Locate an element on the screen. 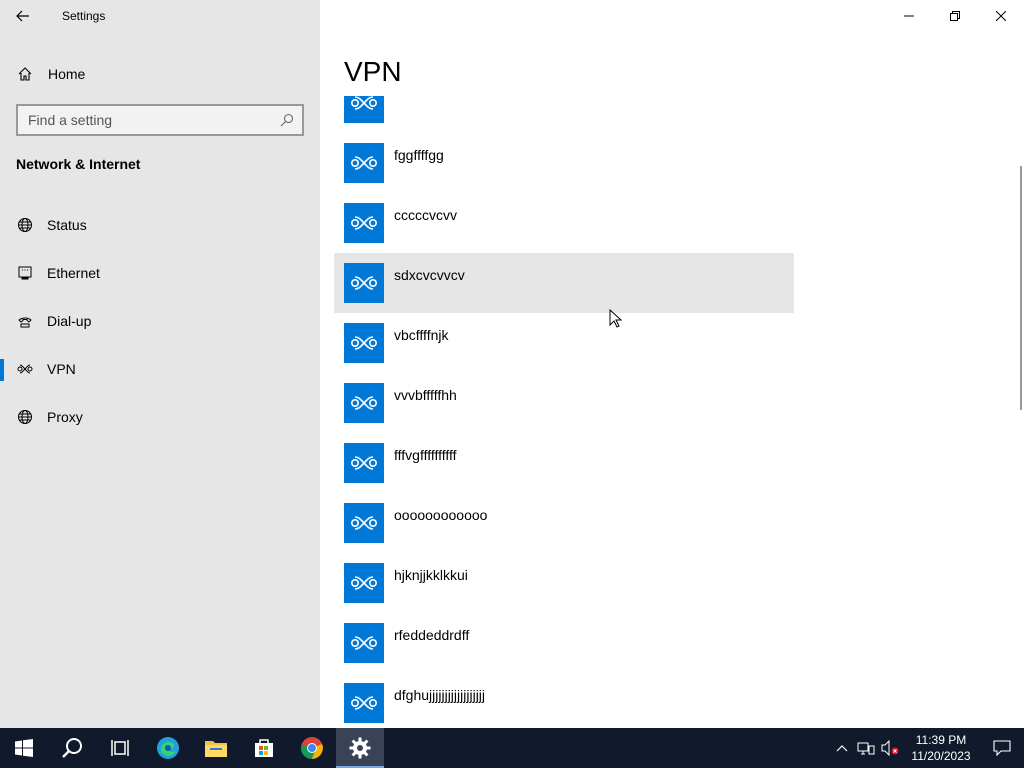 This screenshot has height=768, width=1024. home-icon is located at coordinates (25, 74).